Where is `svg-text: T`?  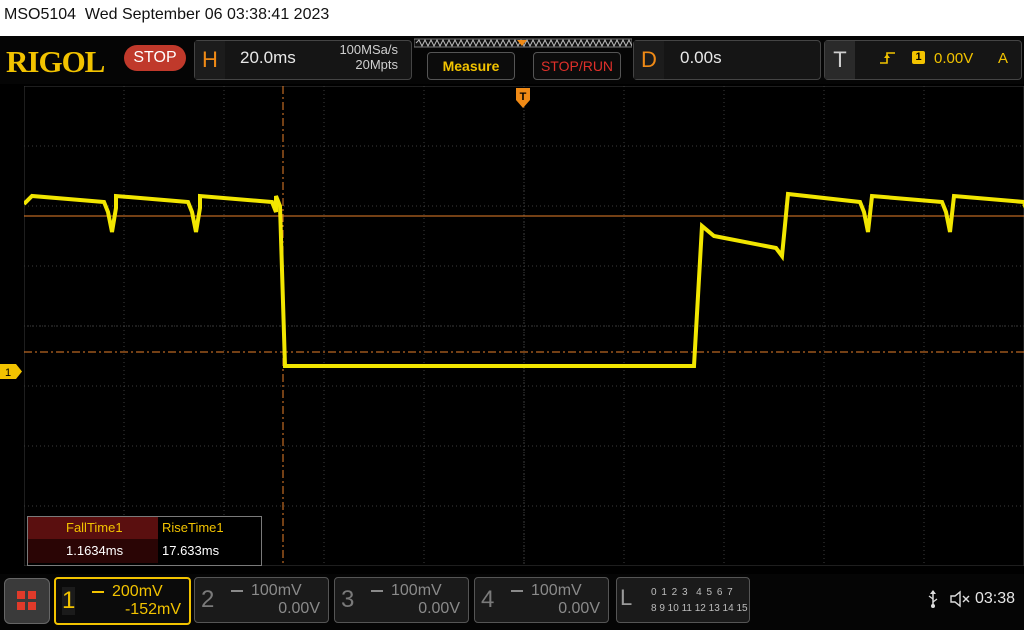 svg-text: T is located at coordinates (523, 97).